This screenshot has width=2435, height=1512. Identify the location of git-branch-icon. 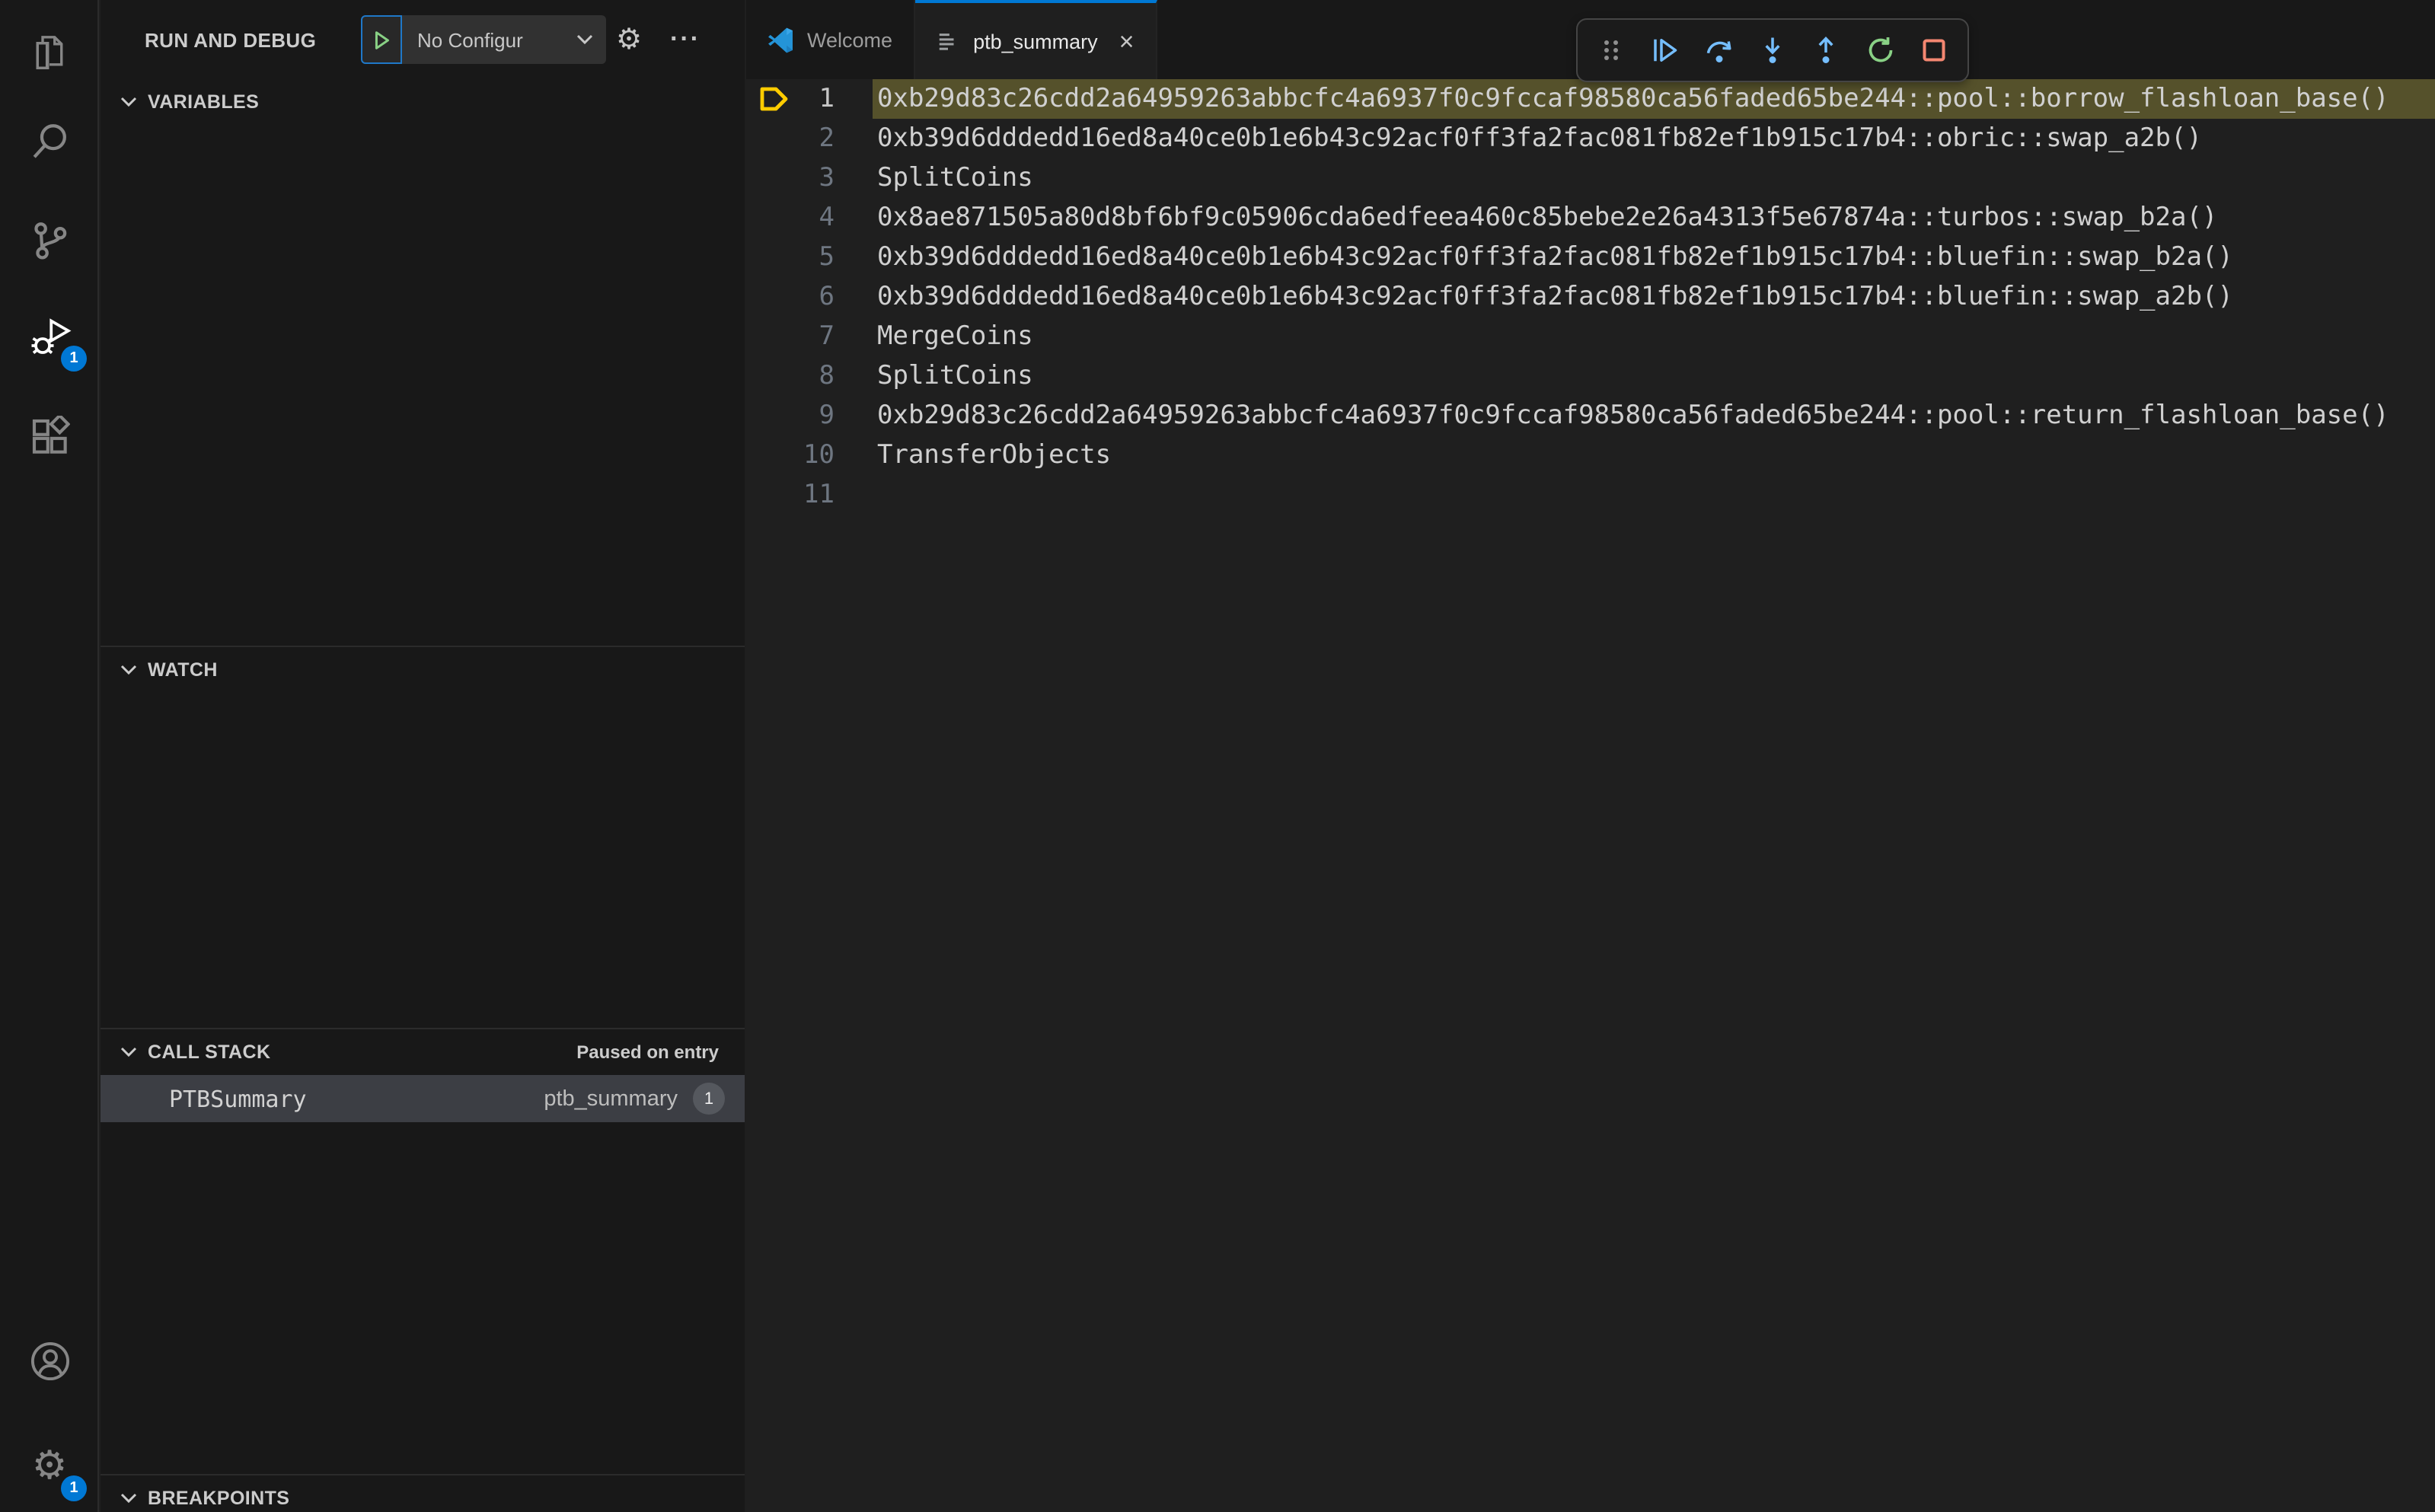
(50, 241).